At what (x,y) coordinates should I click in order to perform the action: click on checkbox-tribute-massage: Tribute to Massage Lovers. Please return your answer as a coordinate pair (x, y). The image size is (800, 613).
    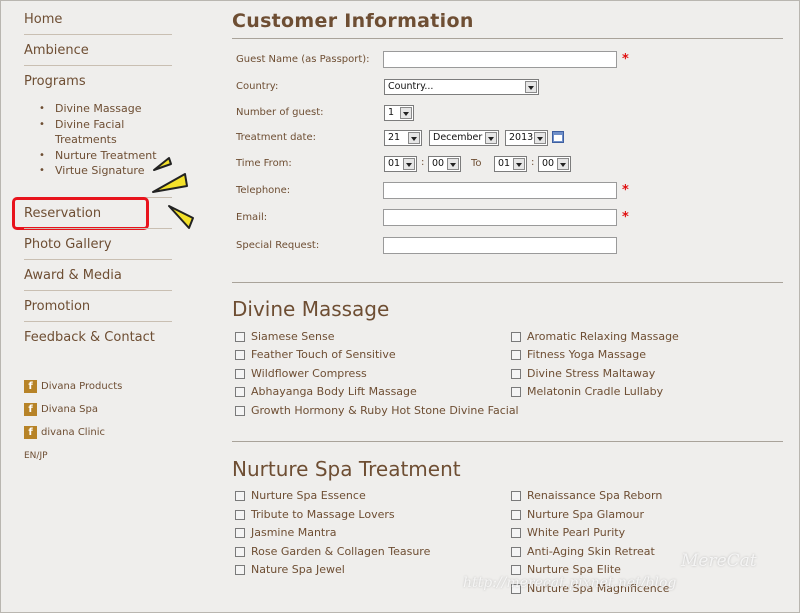
    Looking at the image, I should click on (315, 514).